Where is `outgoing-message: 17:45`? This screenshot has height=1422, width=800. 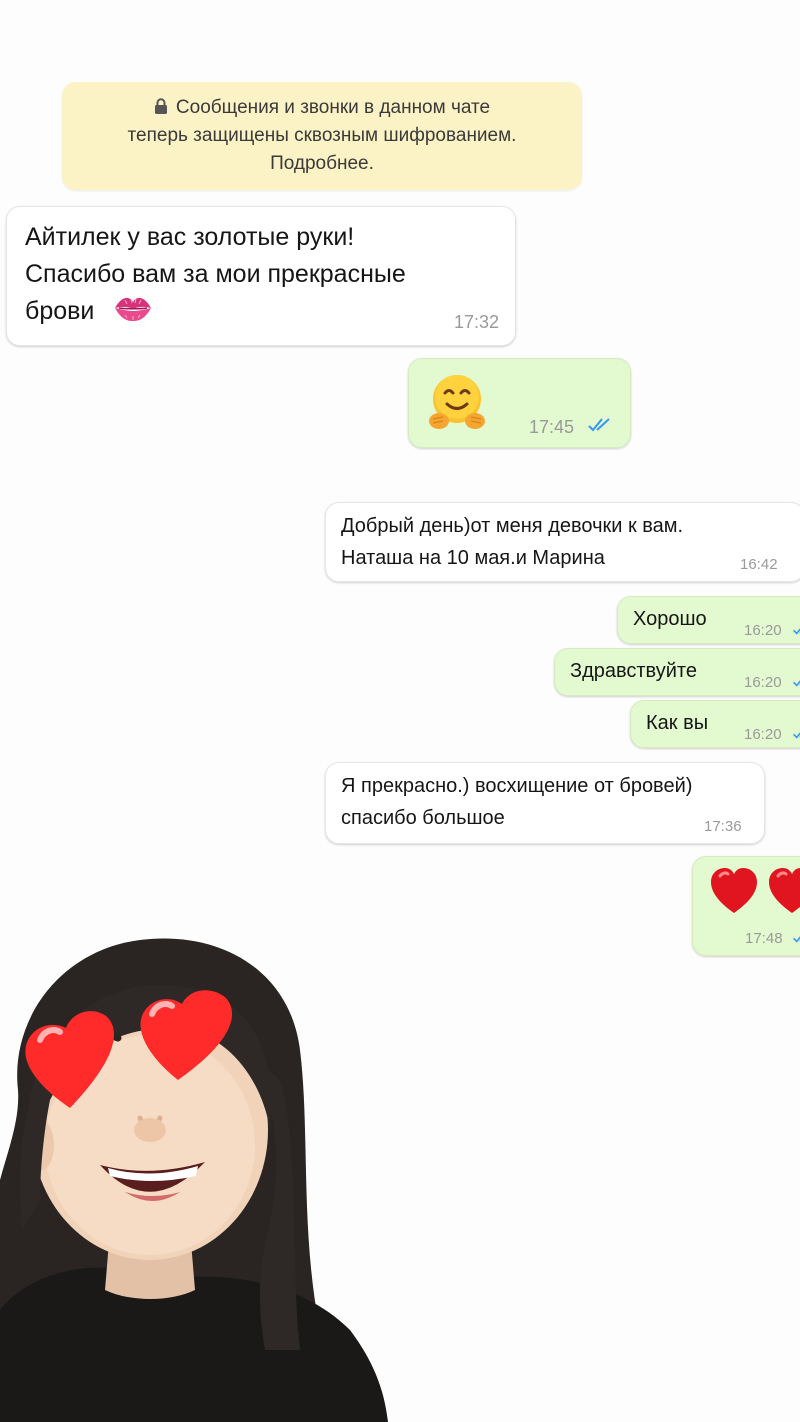
outgoing-message: 17:45 is located at coordinates (519, 403).